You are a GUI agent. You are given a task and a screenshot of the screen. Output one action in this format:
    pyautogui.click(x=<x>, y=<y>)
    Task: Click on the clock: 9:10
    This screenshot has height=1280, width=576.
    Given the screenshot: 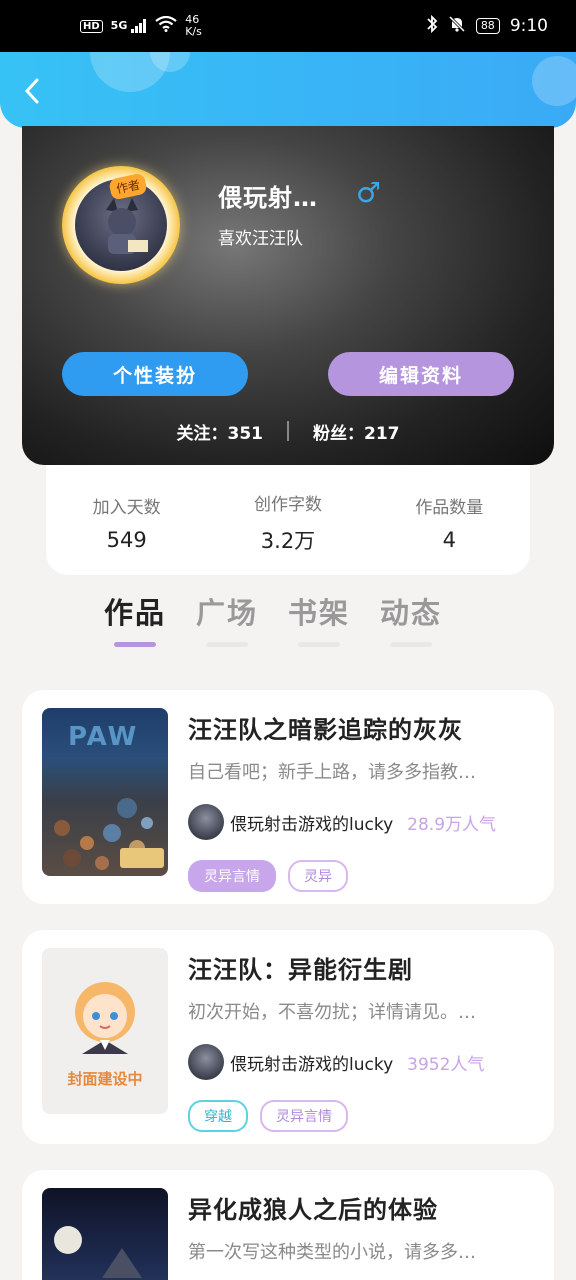 What is the action you would take?
    pyautogui.click(x=528, y=26)
    